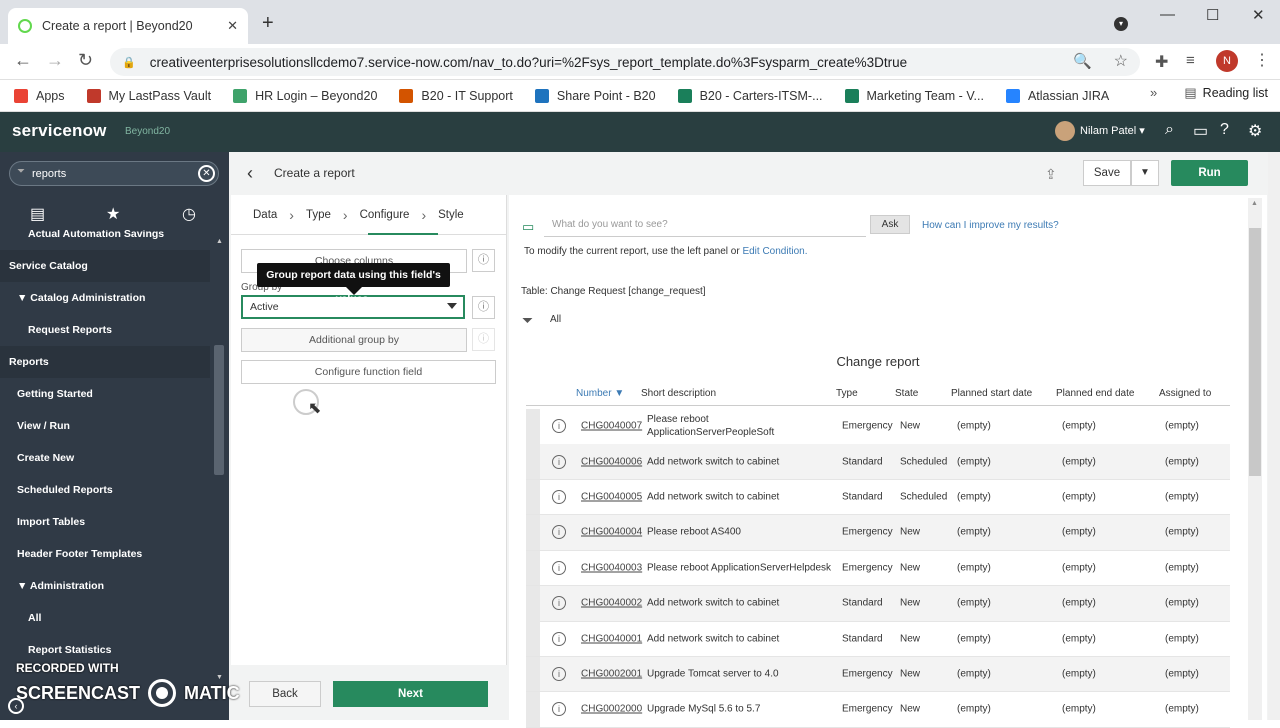 The width and height of the screenshot is (1280, 728). Describe the element at coordinates (1121, 61) in the screenshot. I see `star-icon: ☆` at that location.